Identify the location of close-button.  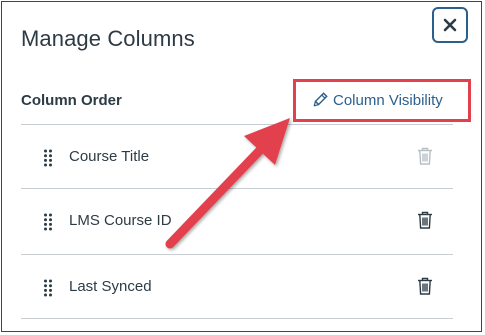
(450, 25).